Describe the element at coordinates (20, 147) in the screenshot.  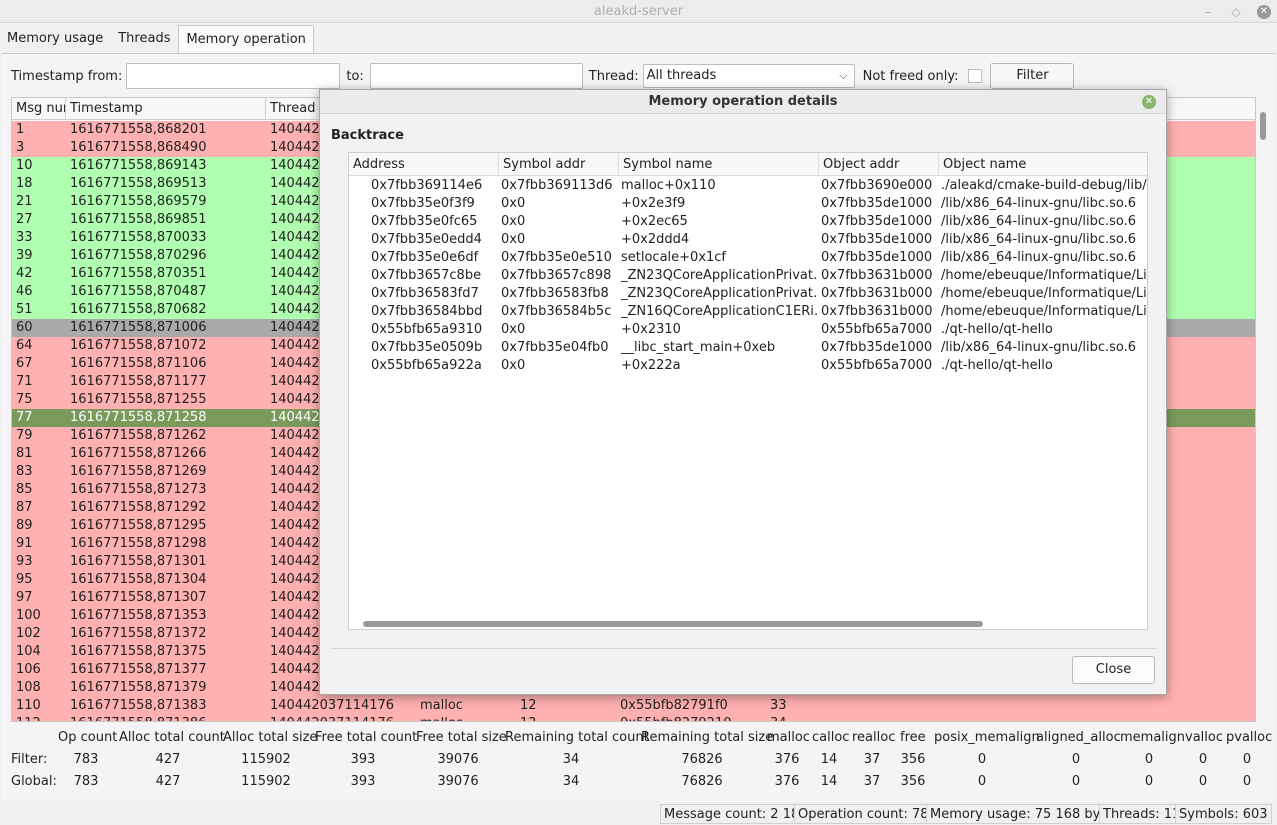
I see `cell-msg: 3` at that location.